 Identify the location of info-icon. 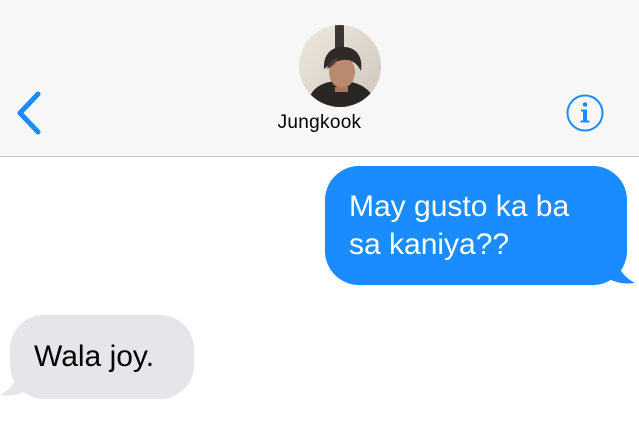
(585, 113).